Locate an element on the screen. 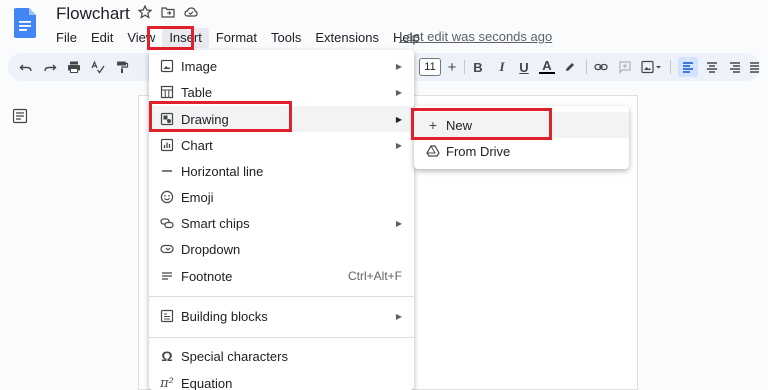  cloud-saved-icon is located at coordinates (191, 12).